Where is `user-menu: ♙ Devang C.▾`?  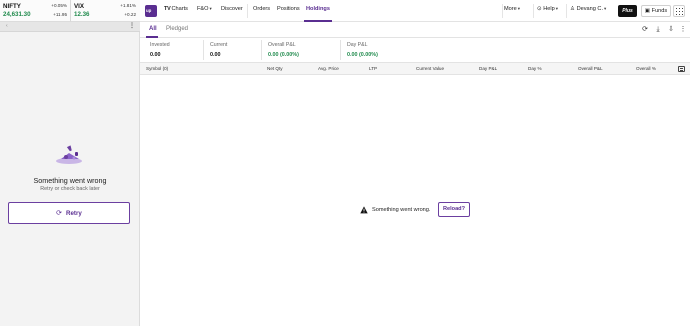
user-menu: ♙ Devang C.▾ is located at coordinates (588, 9).